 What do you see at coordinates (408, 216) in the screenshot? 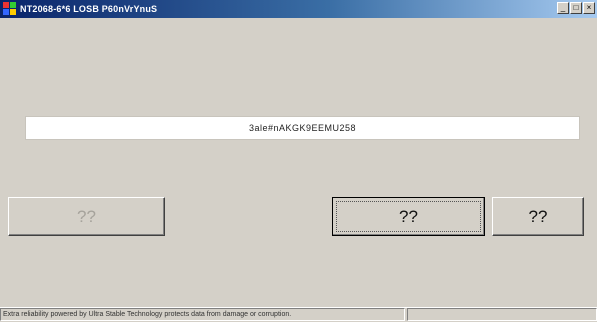
I see `middle-button: ??` at bounding box center [408, 216].